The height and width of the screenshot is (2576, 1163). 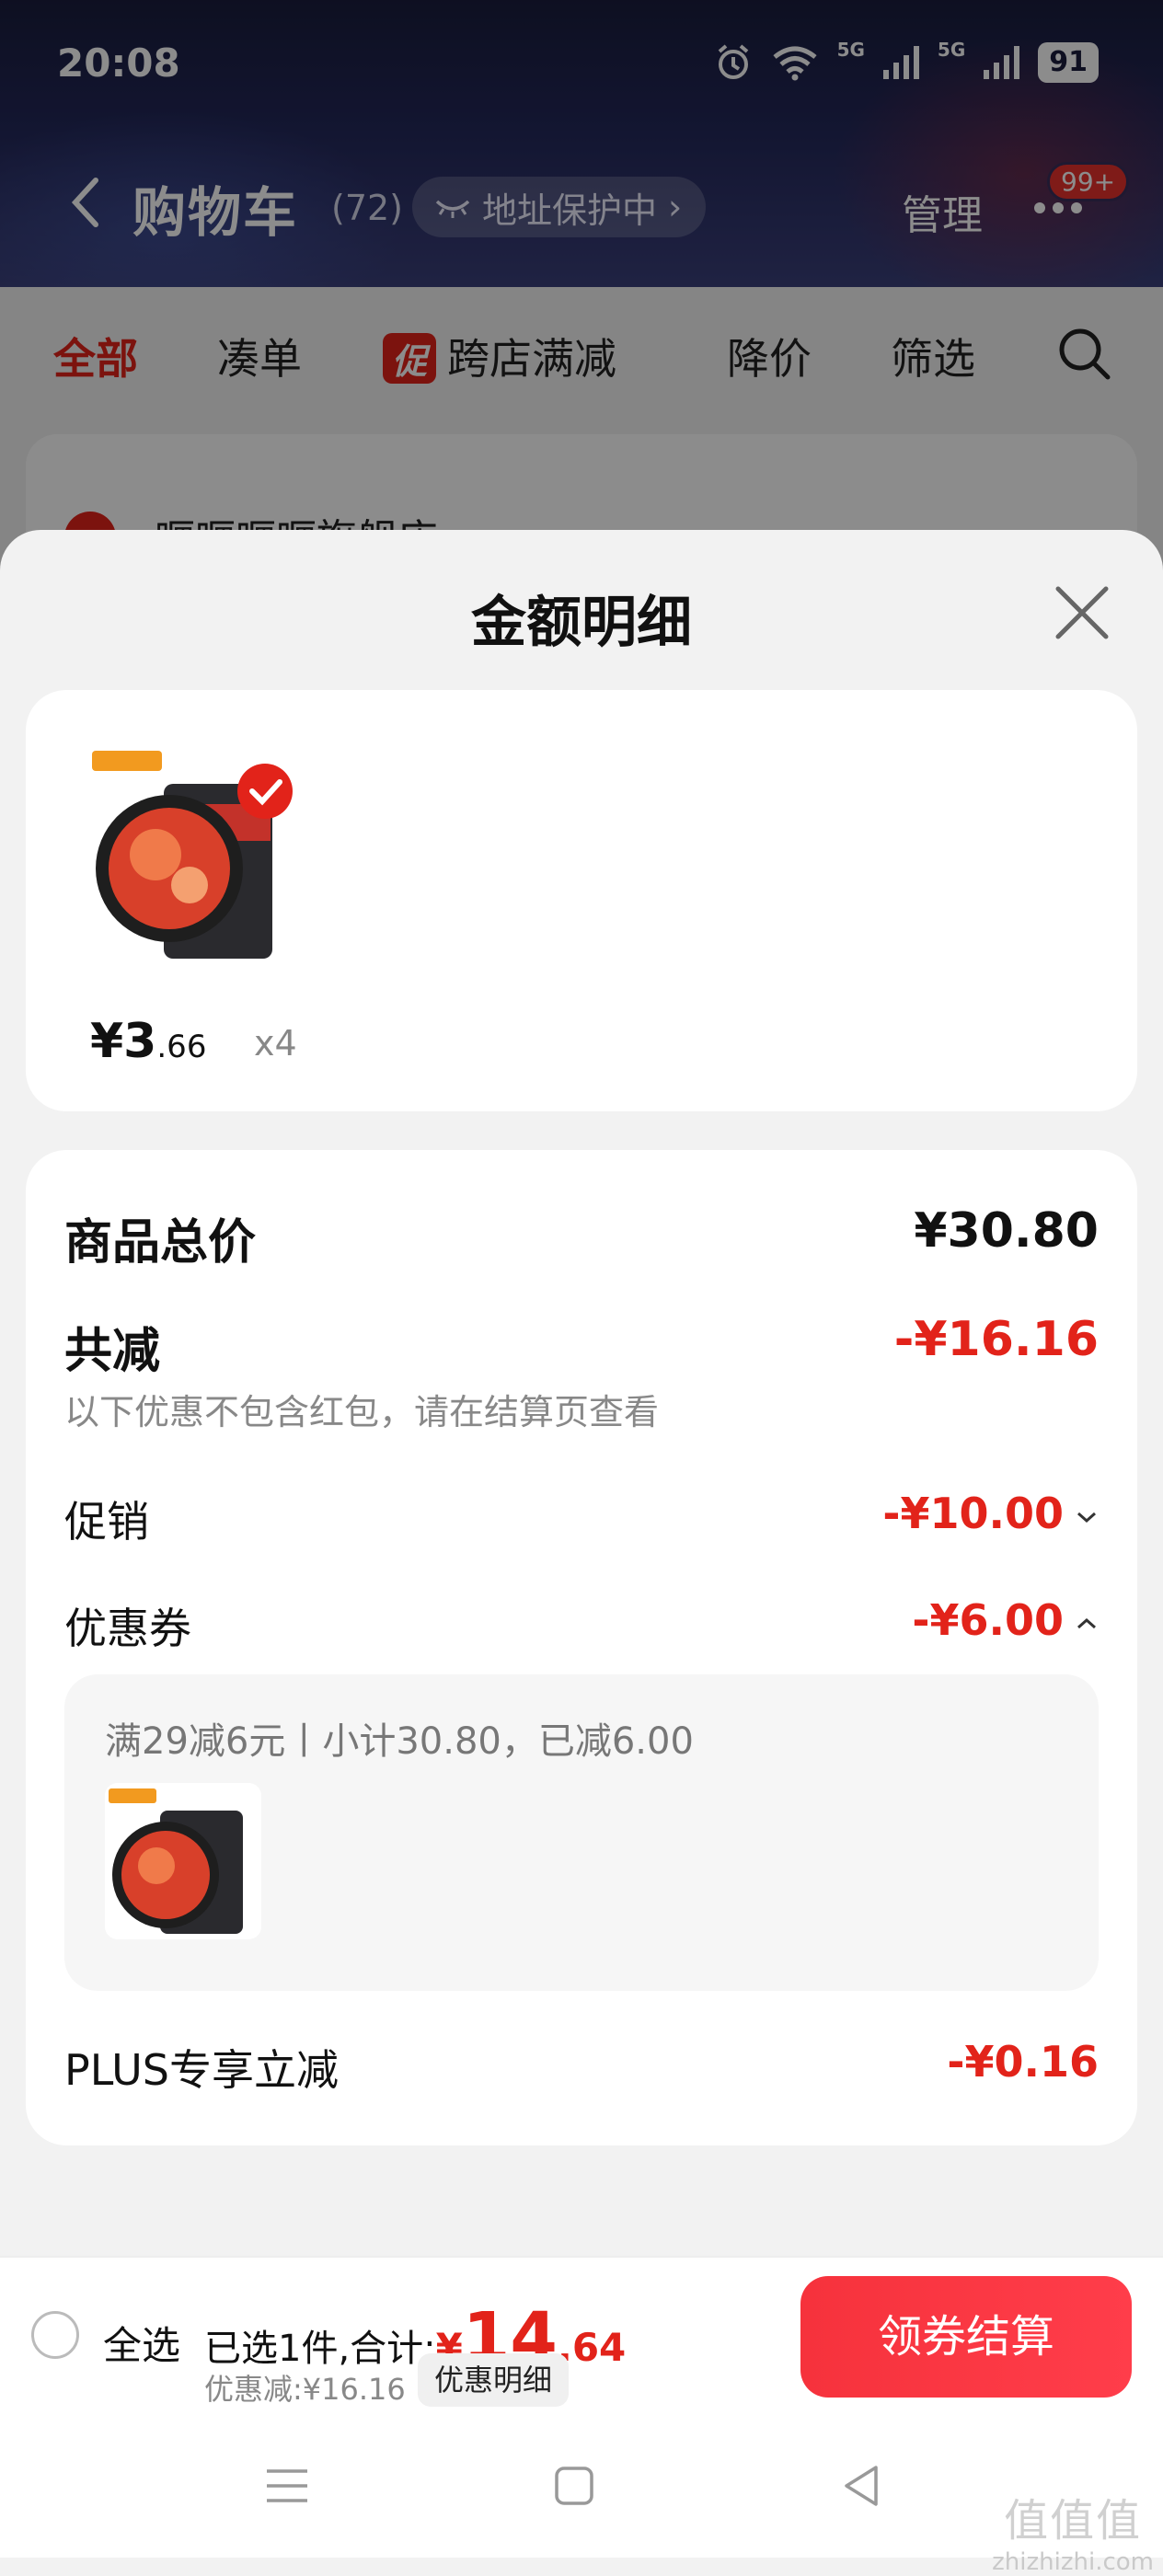 I want to click on watermark: 值值值 zhizhizhi.com, so click(x=1073, y=2530).